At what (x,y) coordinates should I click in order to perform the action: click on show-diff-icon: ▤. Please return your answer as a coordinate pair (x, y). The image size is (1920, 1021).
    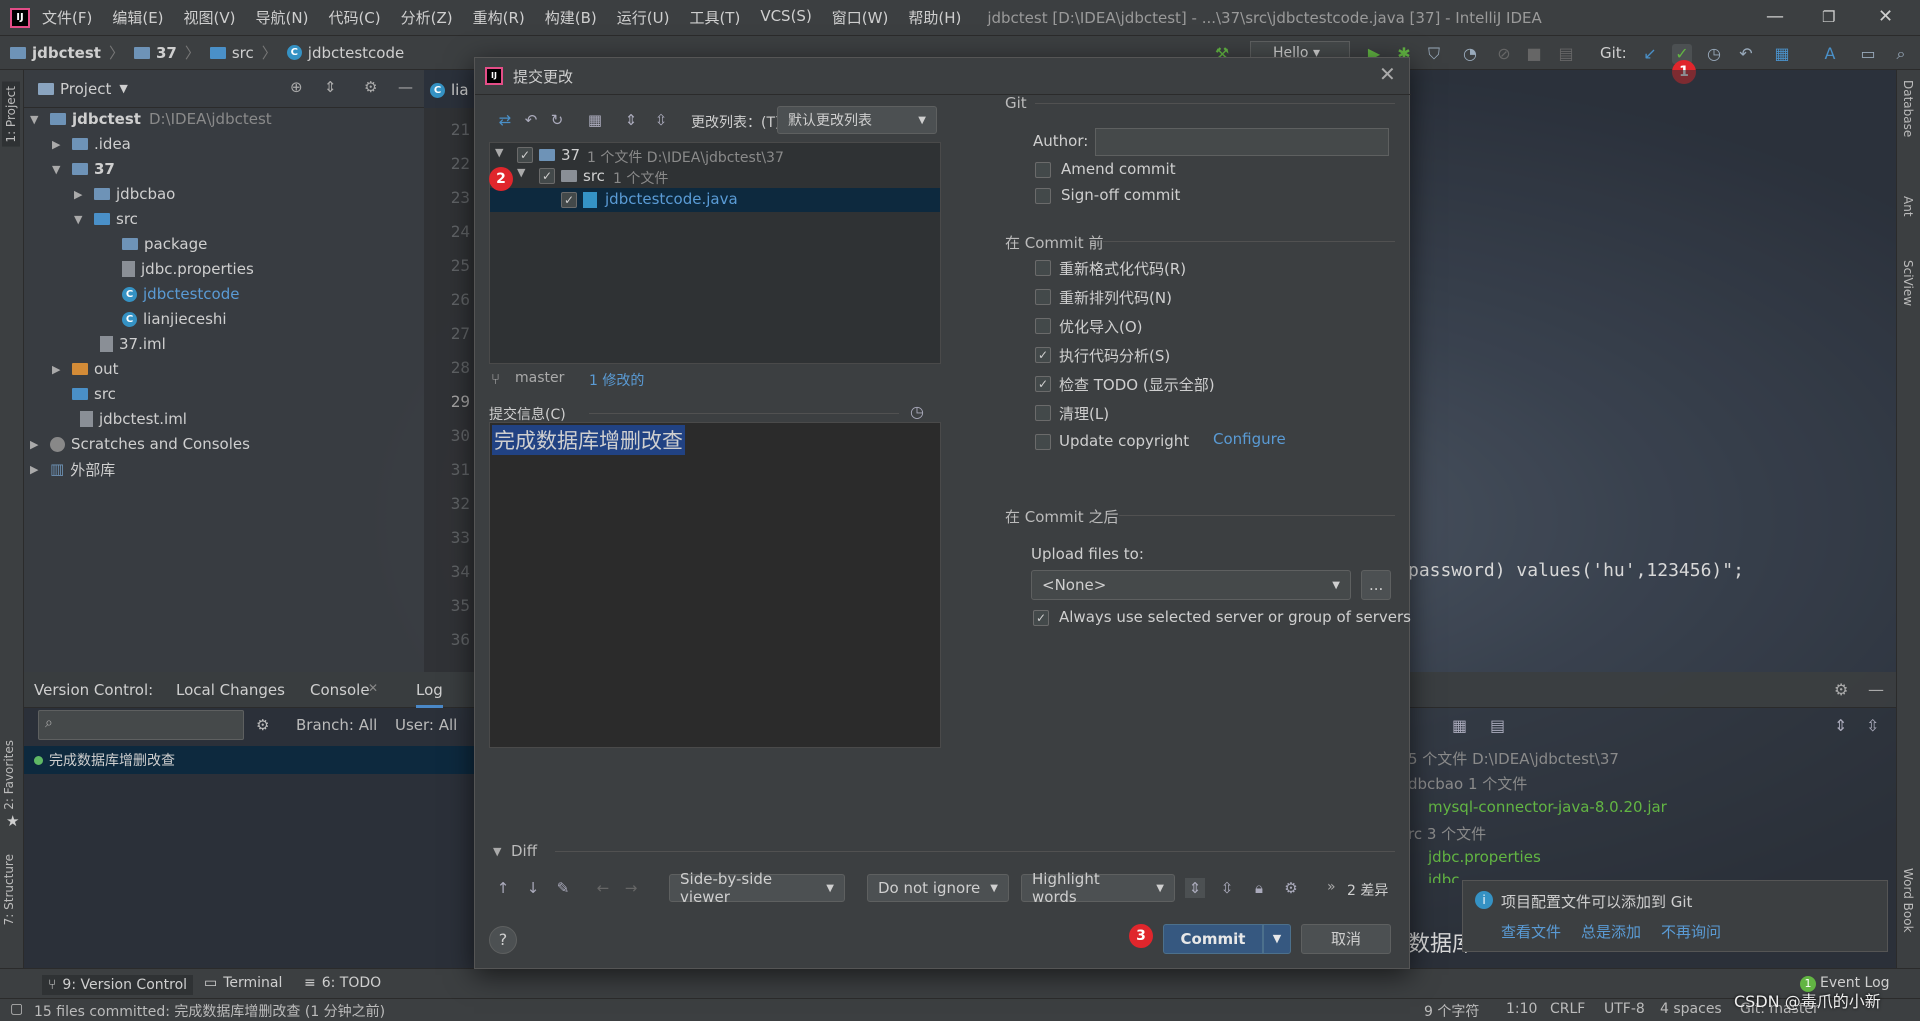
    Looking at the image, I should click on (1497, 725).